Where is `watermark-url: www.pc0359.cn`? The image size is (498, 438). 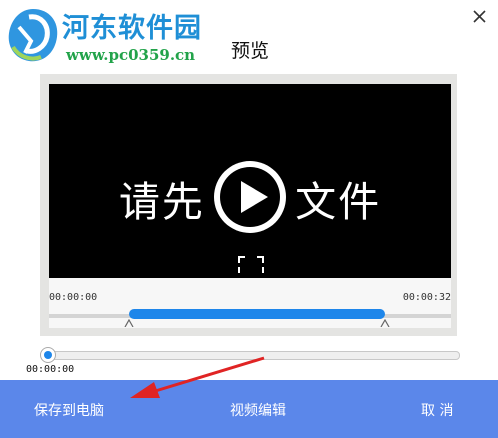
watermark-url: www.pc0359.cn is located at coordinates (131, 55).